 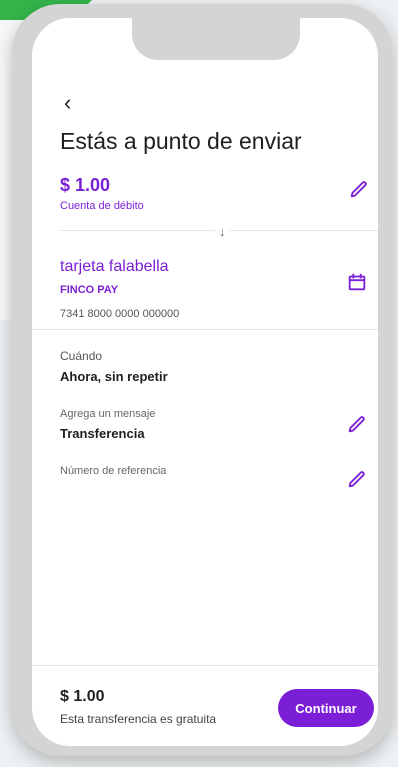 What do you see at coordinates (357, 282) in the screenshot?
I see `calendar-icon` at bounding box center [357, 282].